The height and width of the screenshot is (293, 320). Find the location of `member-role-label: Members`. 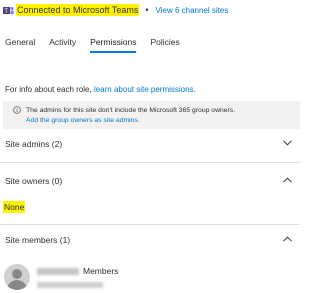

member-role-label: Members is located at coordinates (101, 271).